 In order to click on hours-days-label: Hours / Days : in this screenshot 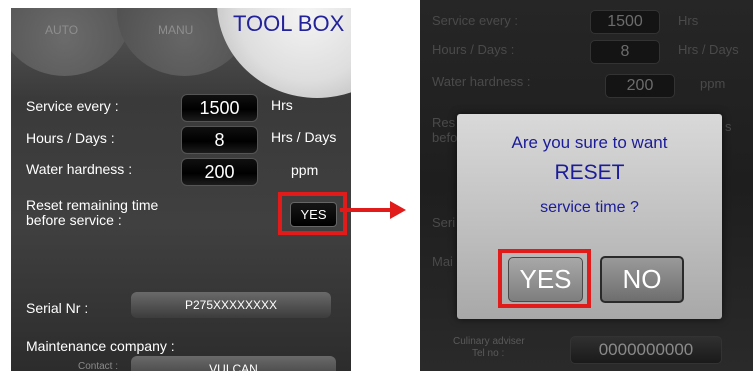, I will do `click(70, 138)`.